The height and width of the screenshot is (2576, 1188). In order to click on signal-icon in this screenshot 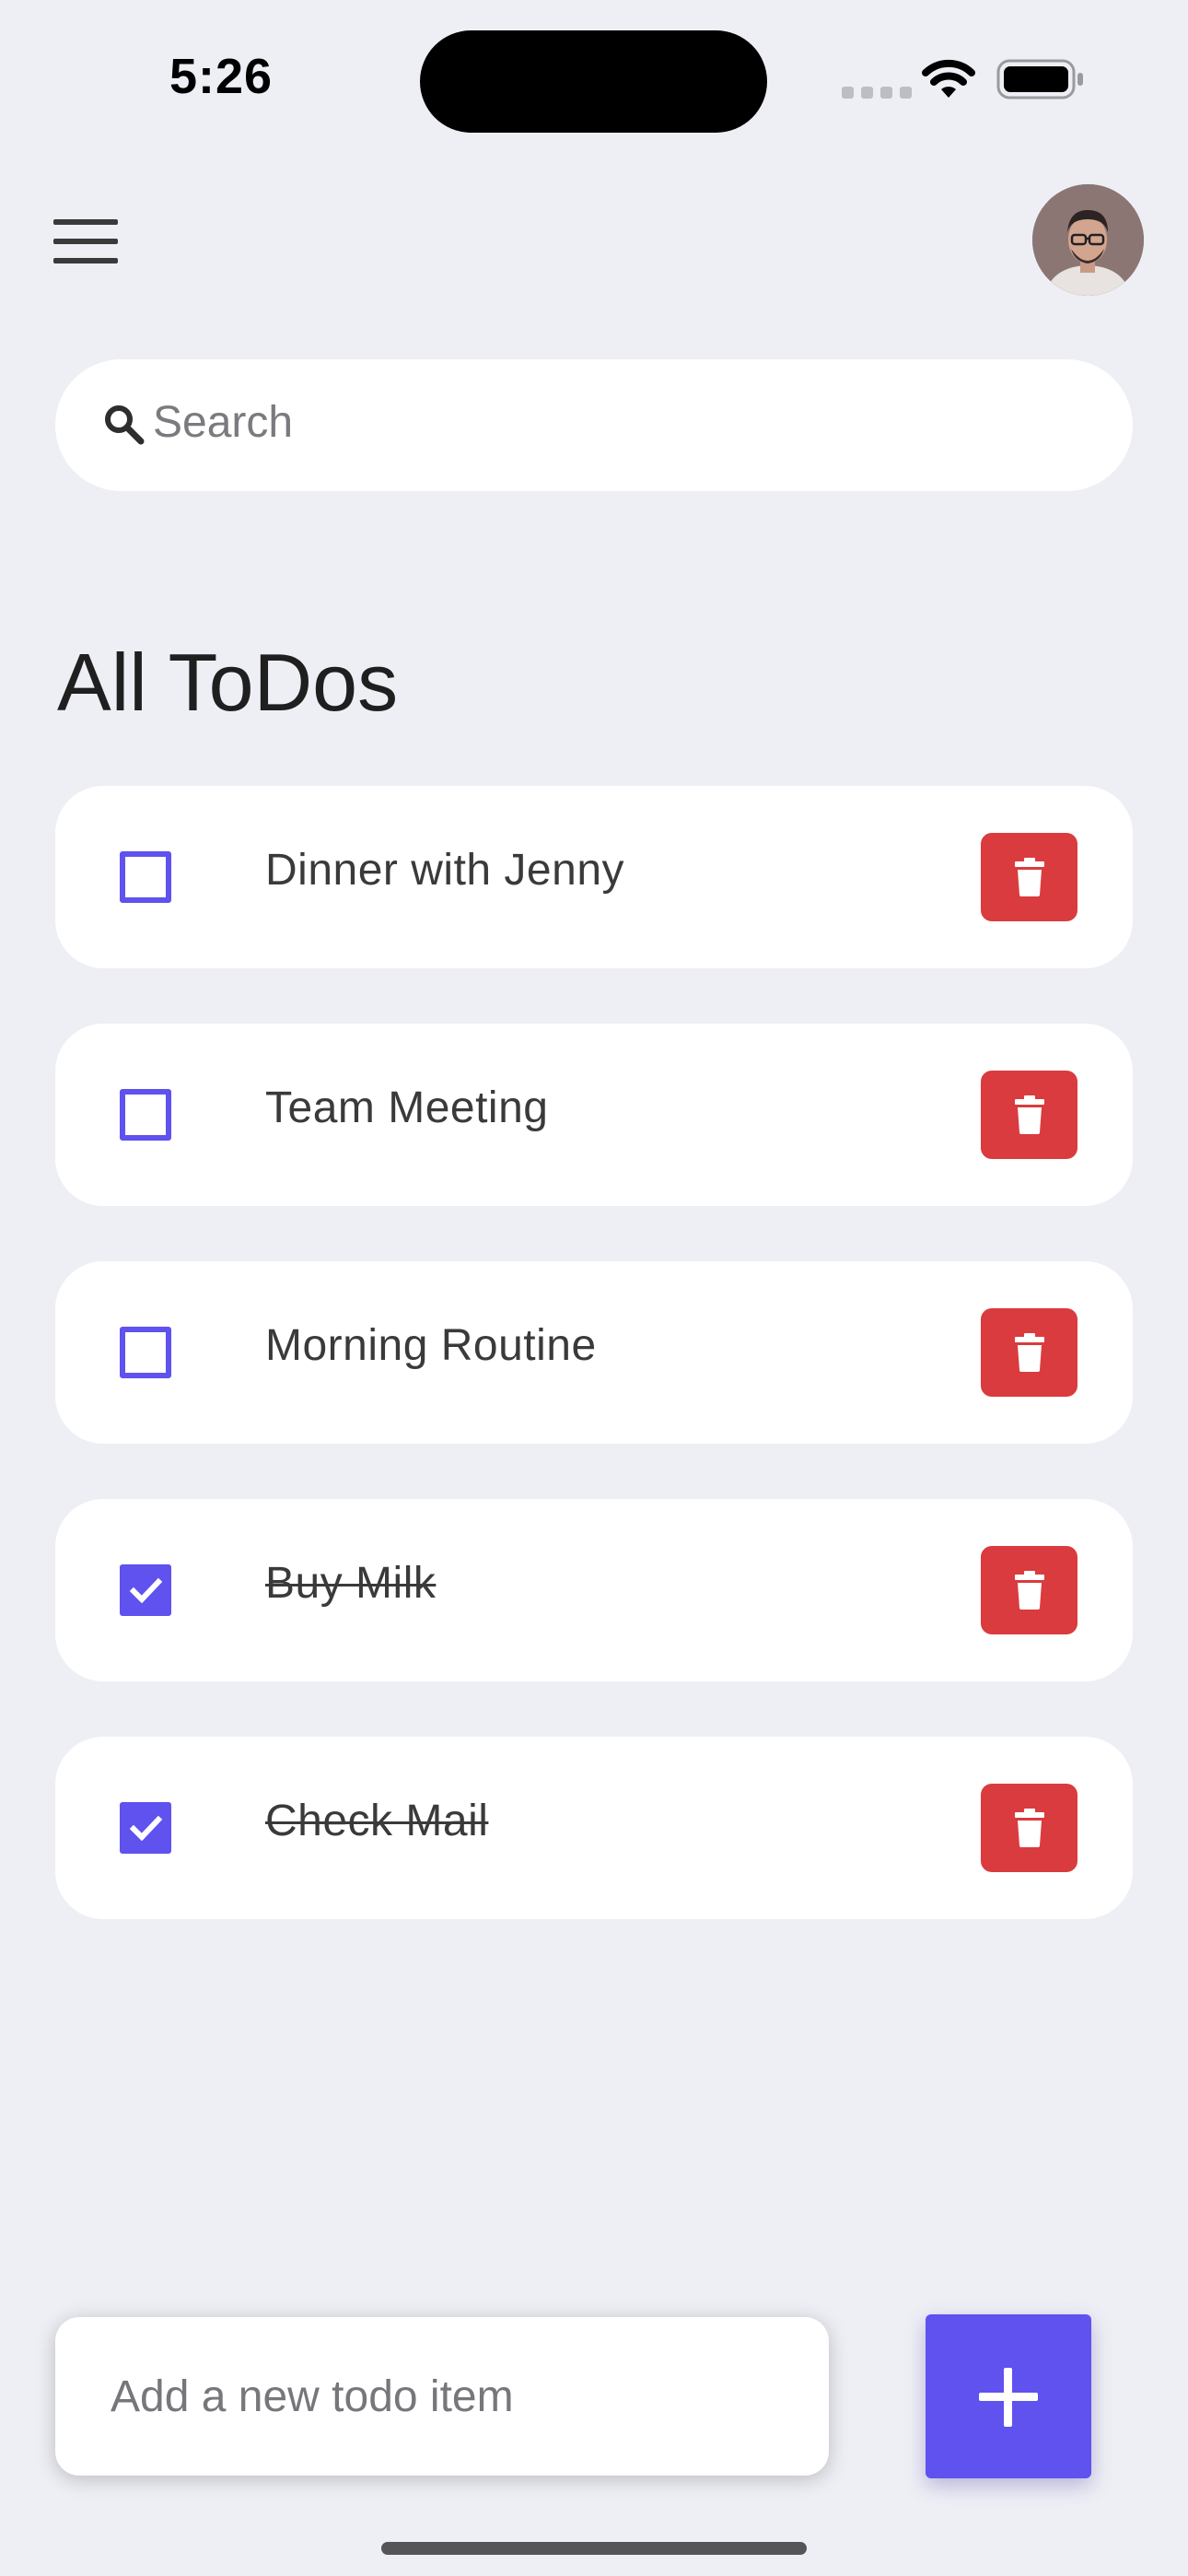, I will do `click(877, 93)`.